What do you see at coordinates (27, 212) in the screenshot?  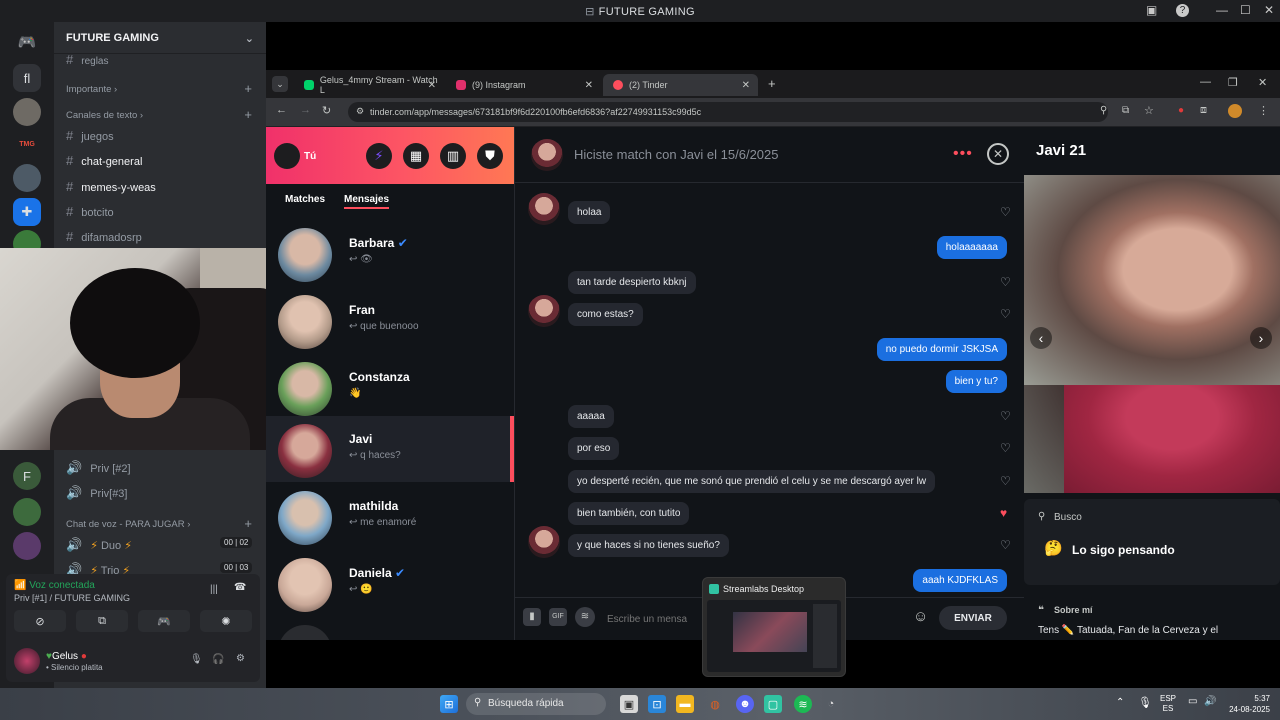 I see `server-icon-plus: ✚` at bounding box center [27, 212].